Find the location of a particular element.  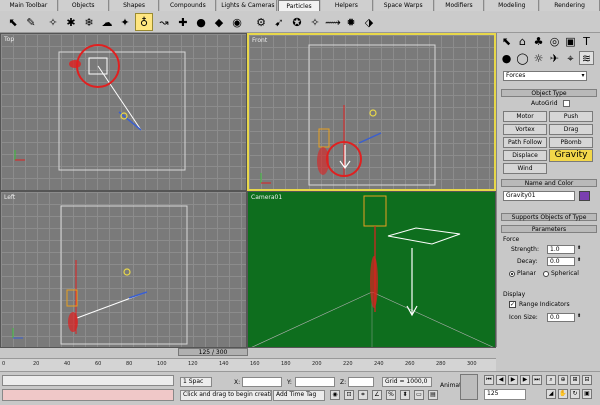

motor-icon: ⚙ is located at coordinates (261, 22).